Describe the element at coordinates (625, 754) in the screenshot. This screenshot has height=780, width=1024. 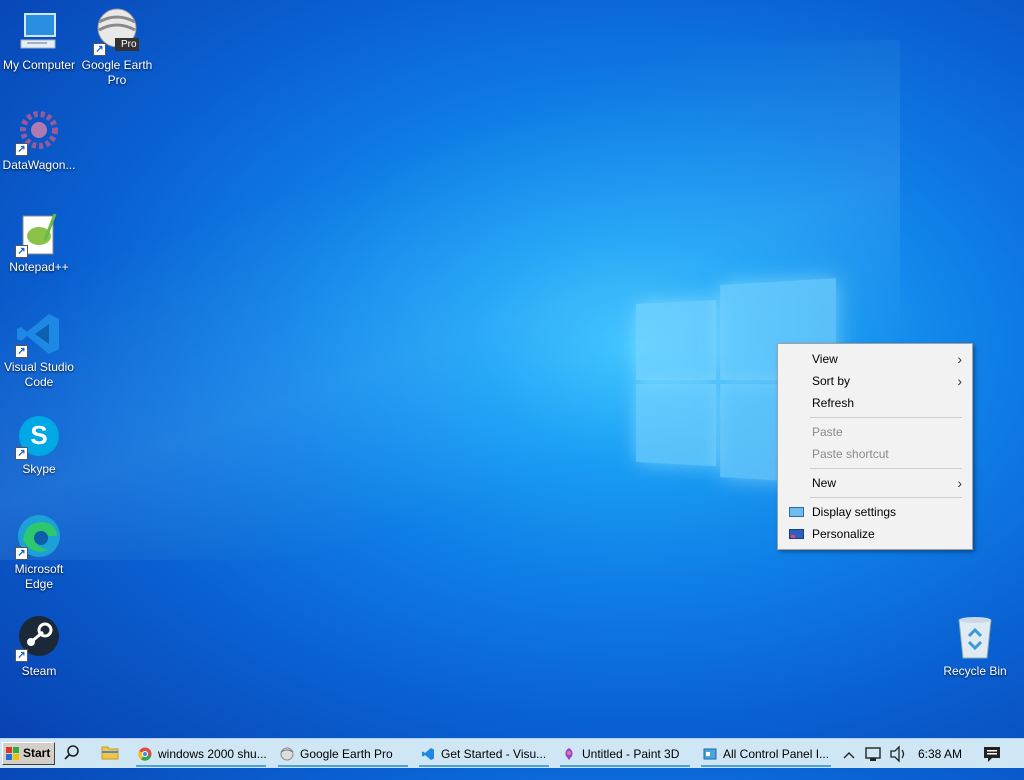
I see `taskbar-item-paint3d: Untitled - Paint 3D` at that location.